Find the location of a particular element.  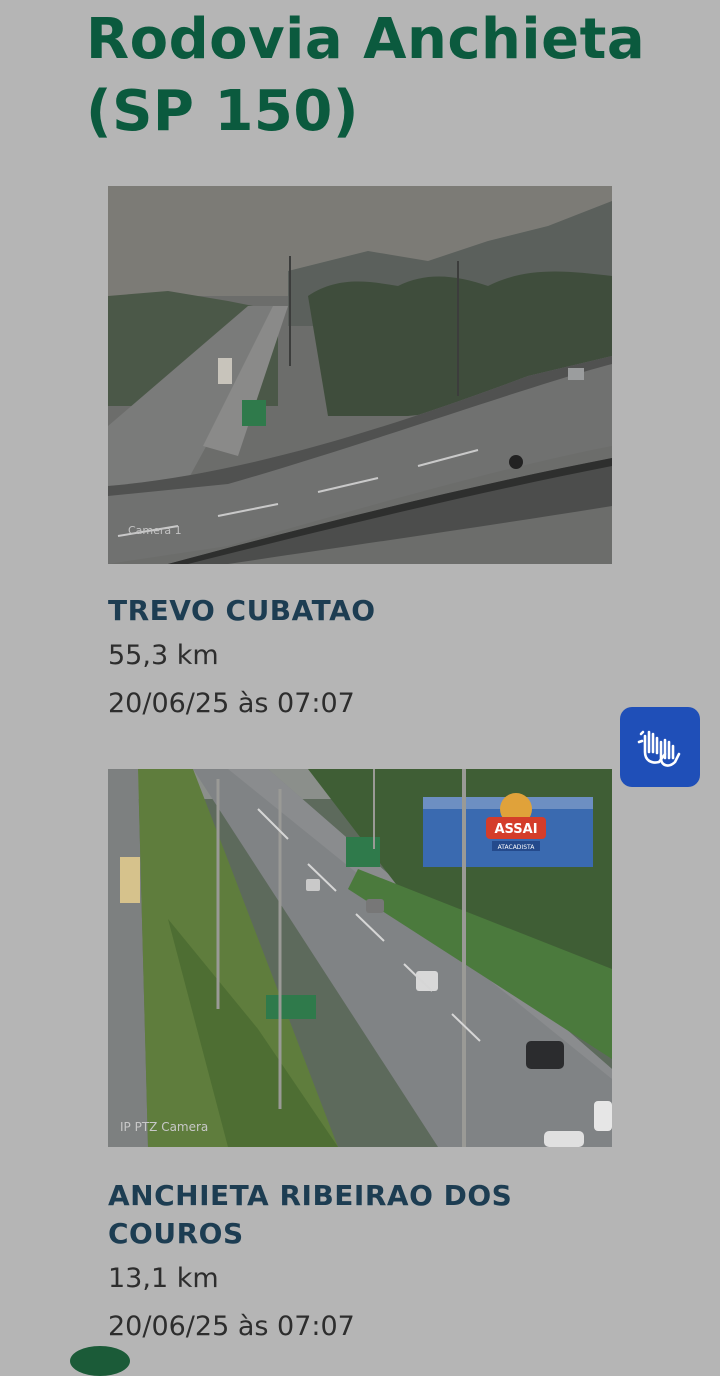

sign-language-hands-icon is located at coordinates (659, 748).